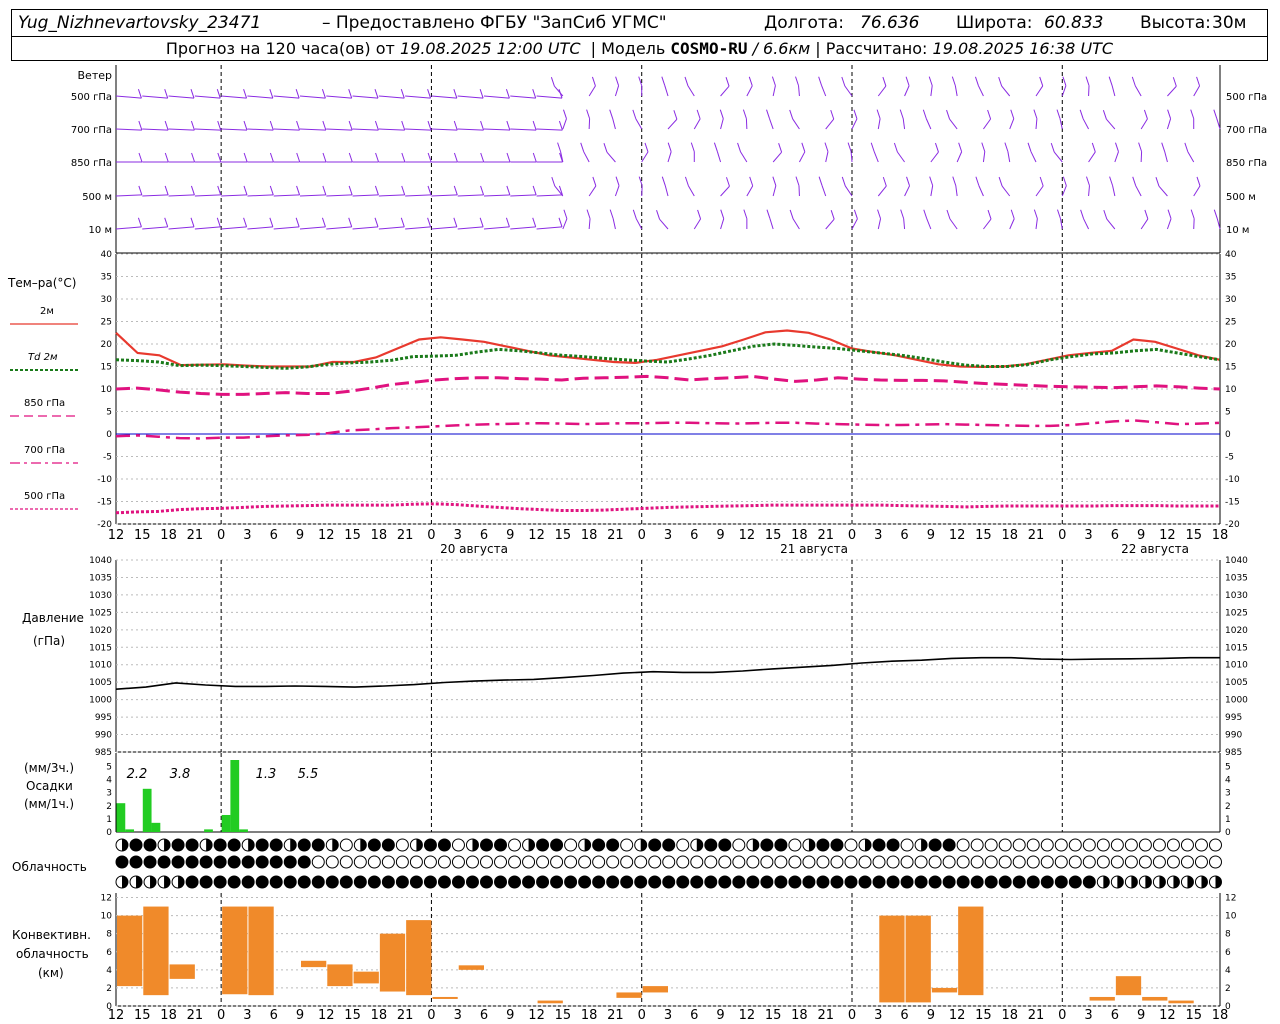  I want to click on temp-title: Тем–ра(°C), so click(41, 283).